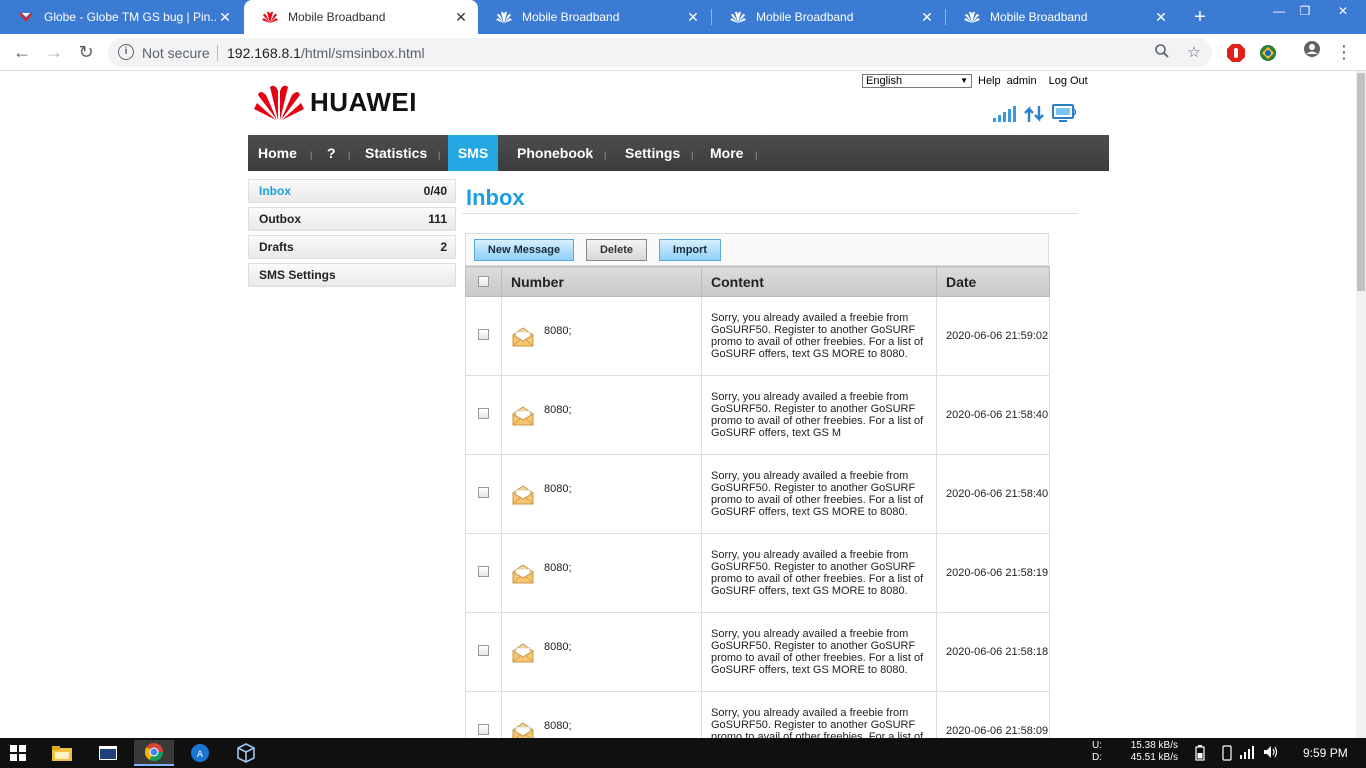 This screenshot has width=1366, height=768. Describe the element at coordinates (54, 52) in the screenshot. I see `forward-button: →` at that location.